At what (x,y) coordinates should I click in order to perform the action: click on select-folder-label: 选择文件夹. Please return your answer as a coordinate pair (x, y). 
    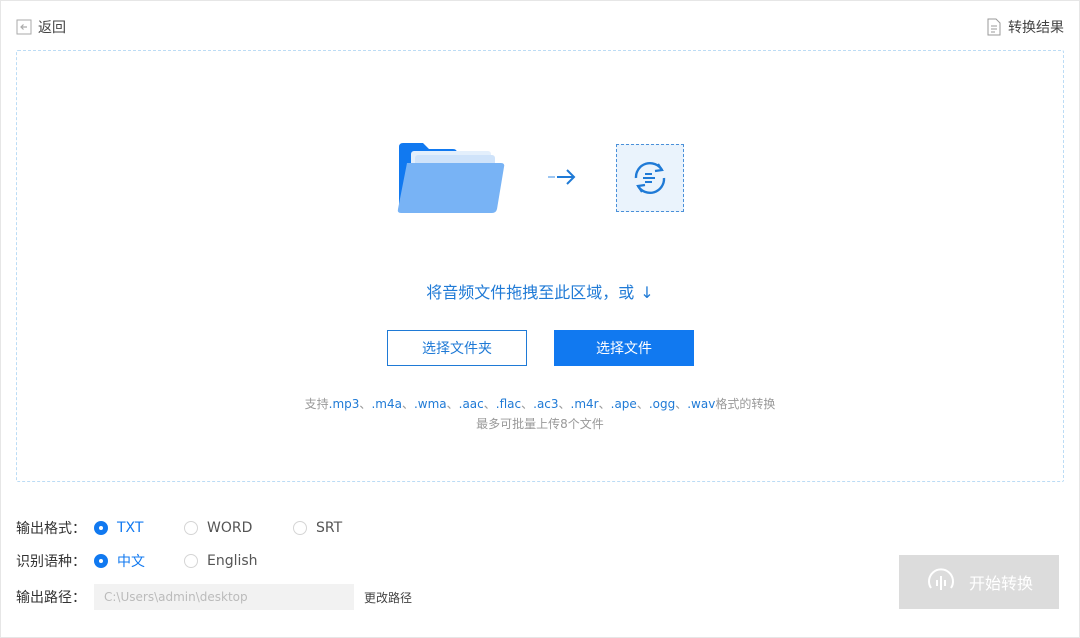
    Looking at the image, I should click on (457, 349).